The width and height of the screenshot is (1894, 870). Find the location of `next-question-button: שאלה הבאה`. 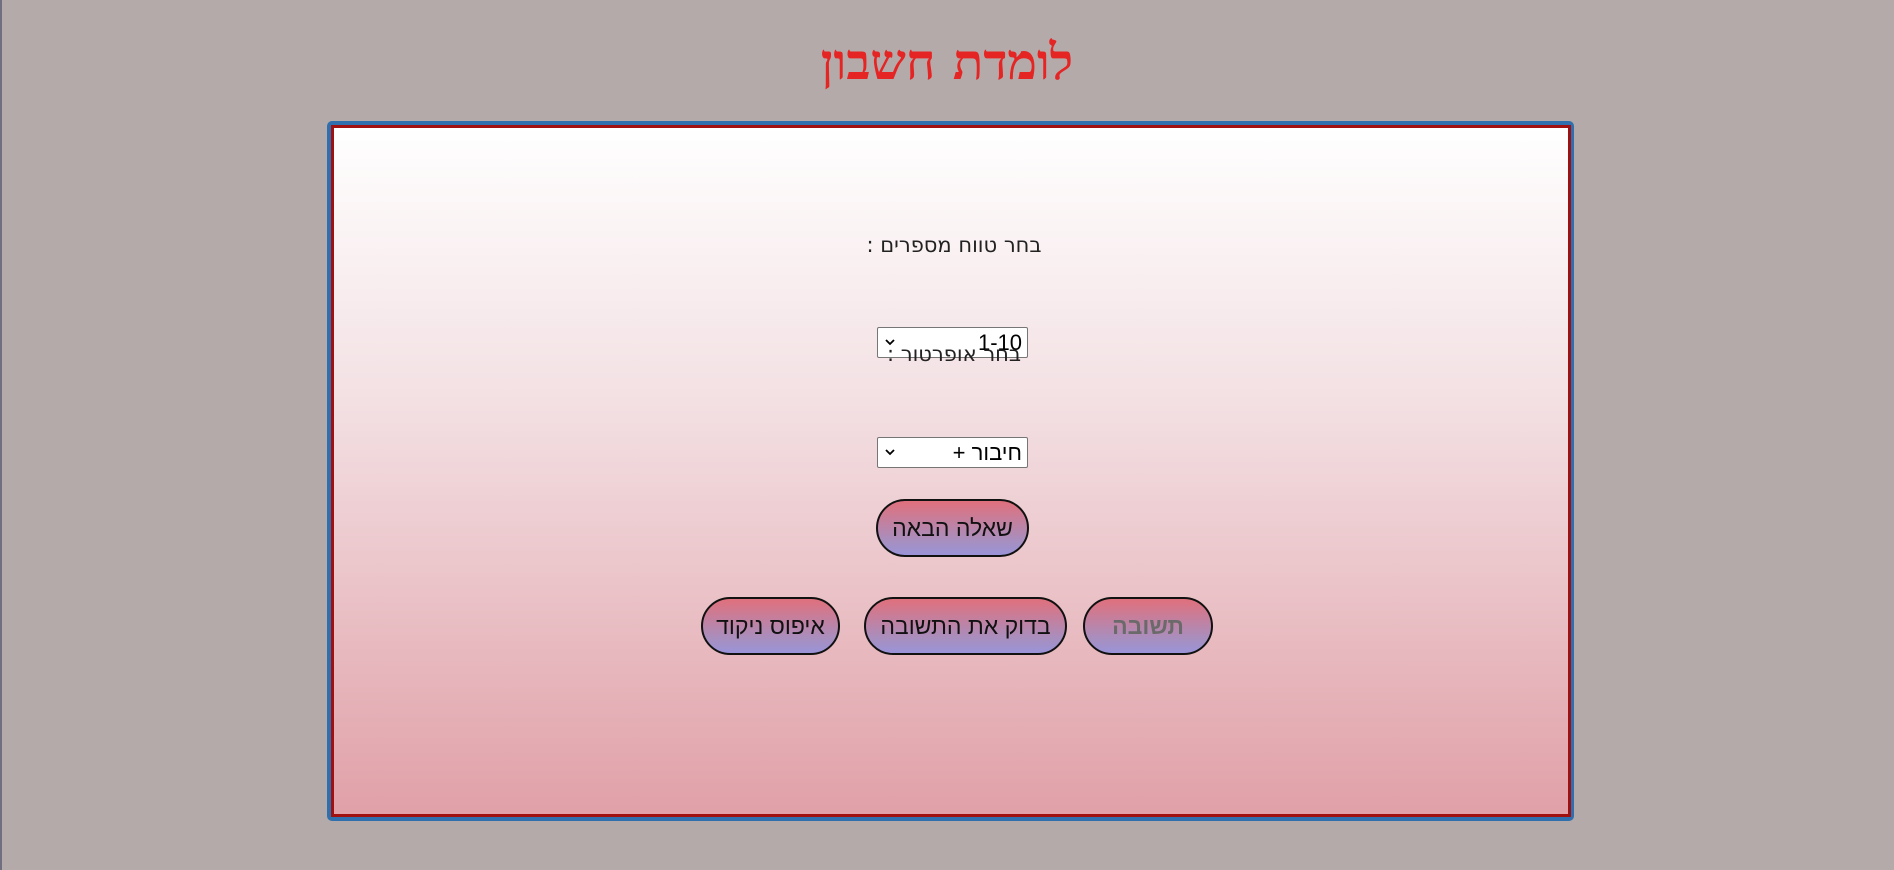

next-question-button: שאלה הבאה is located at coordinates (952, 528).